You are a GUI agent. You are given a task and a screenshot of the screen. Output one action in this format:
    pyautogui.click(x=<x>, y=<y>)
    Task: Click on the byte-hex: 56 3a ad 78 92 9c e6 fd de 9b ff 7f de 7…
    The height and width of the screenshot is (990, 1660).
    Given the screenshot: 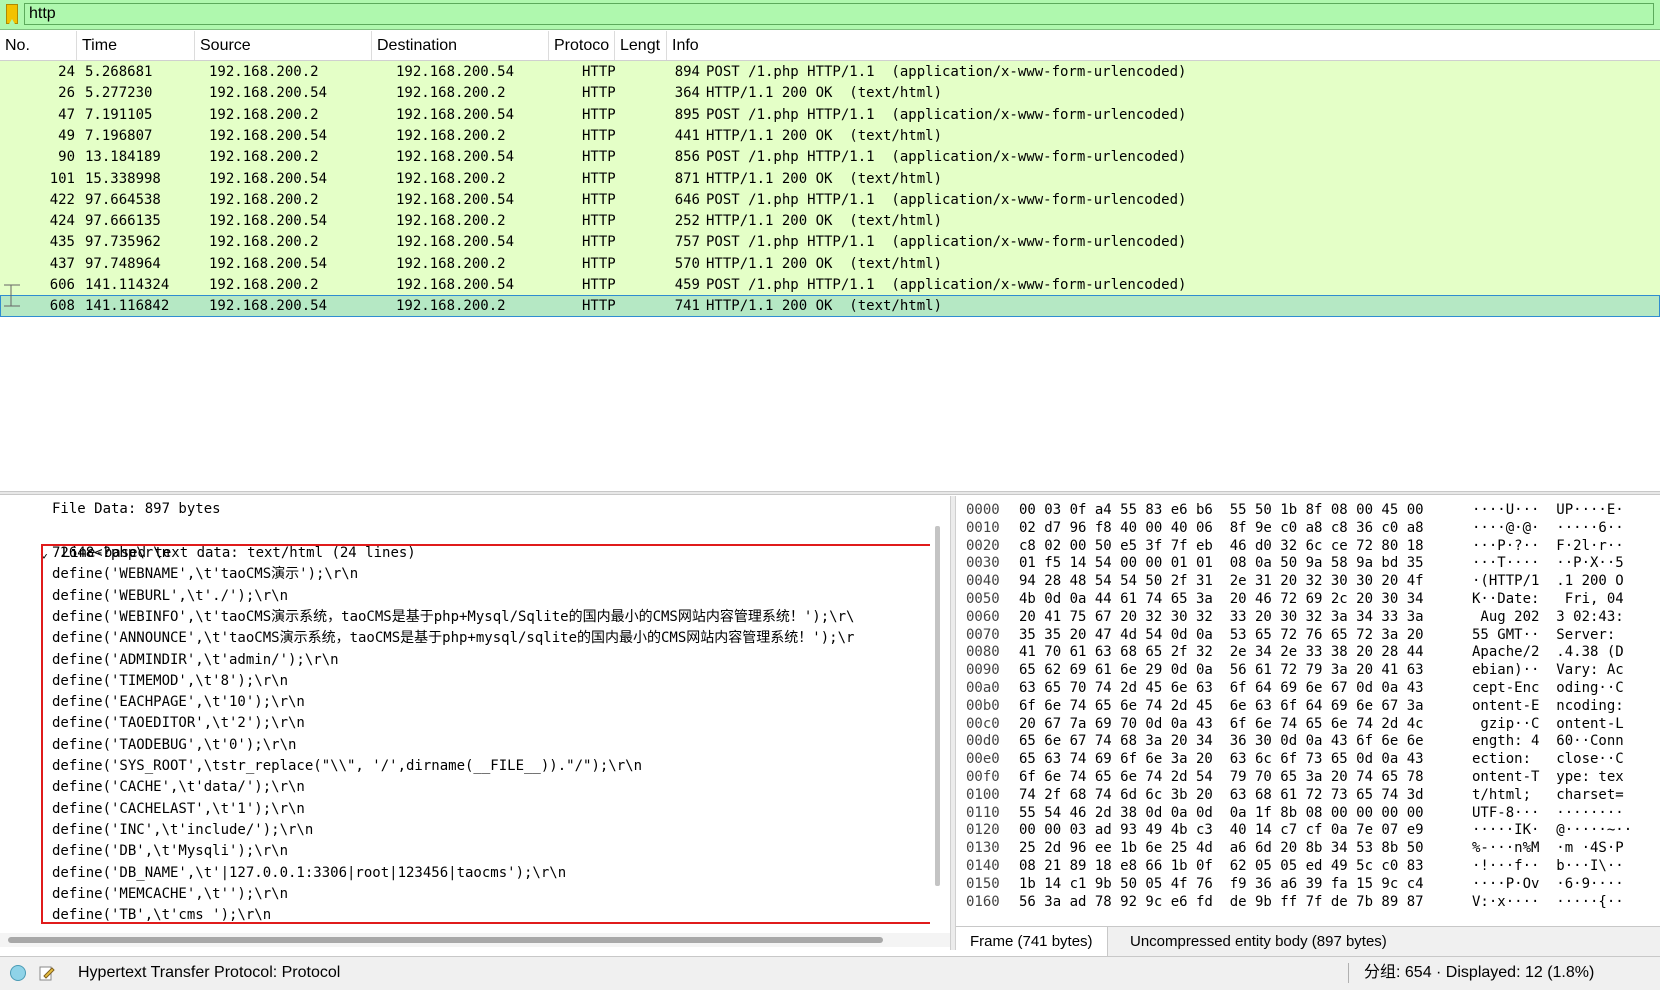 What is the action you would take?
    pyautogui.click(x=1221, y=901)
    